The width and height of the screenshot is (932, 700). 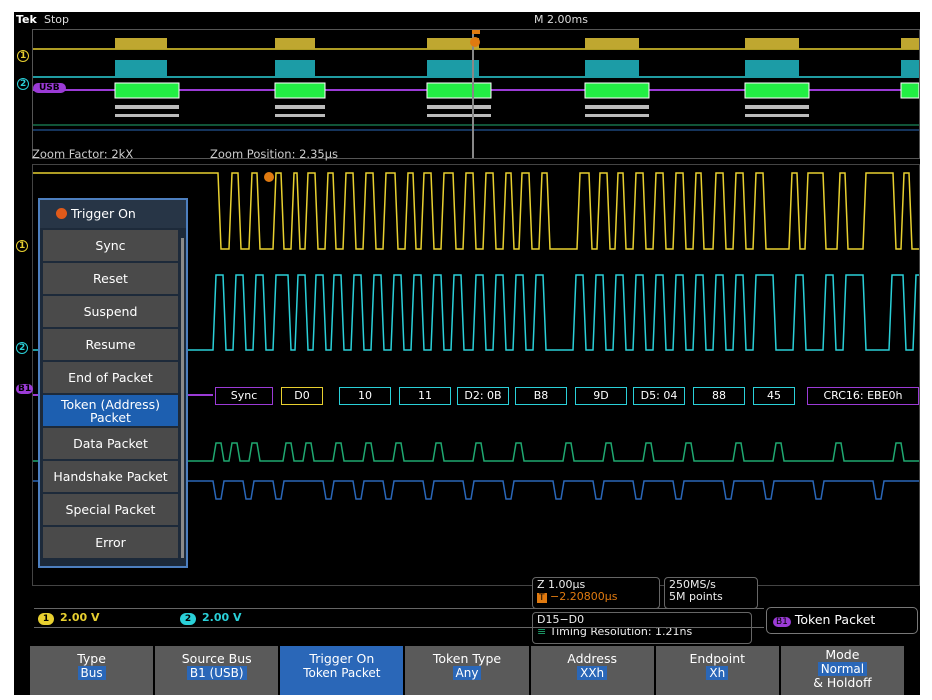 I want to click on trigger-point-icon, so click(x=269, y=177).